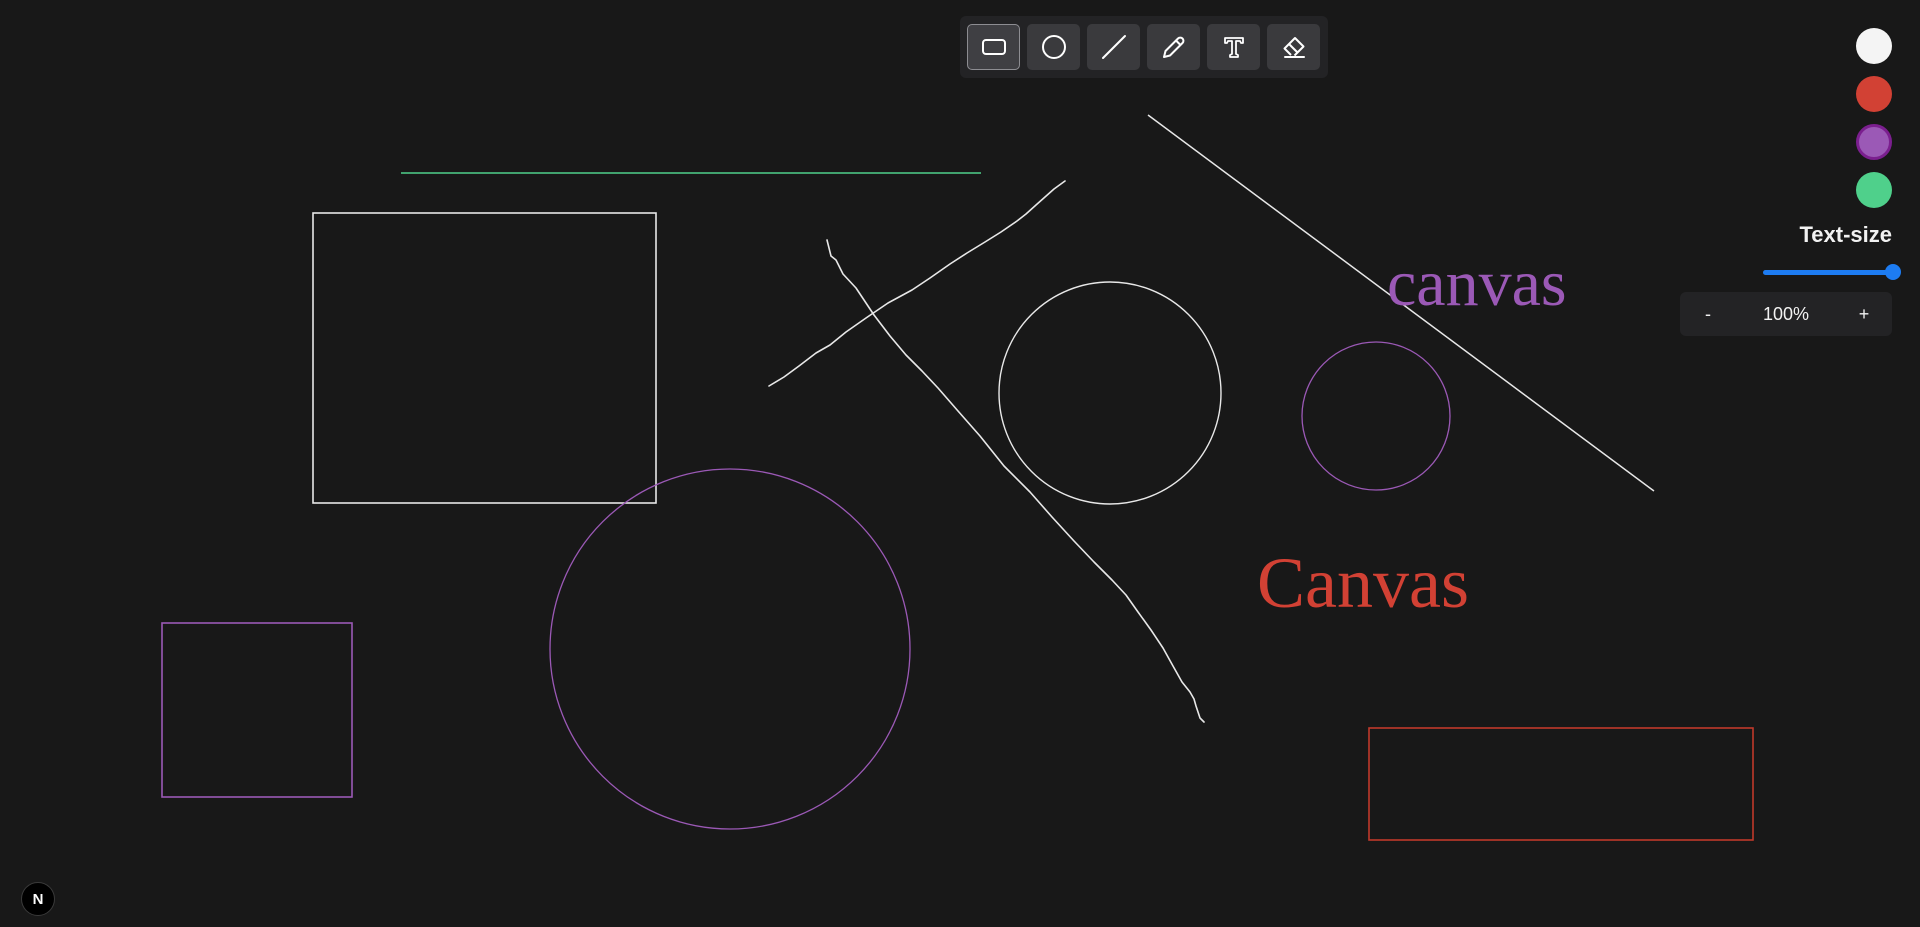  Describe the element at coordinates (484, 358) in the screenshot. I see `white-rectangle` at that location.